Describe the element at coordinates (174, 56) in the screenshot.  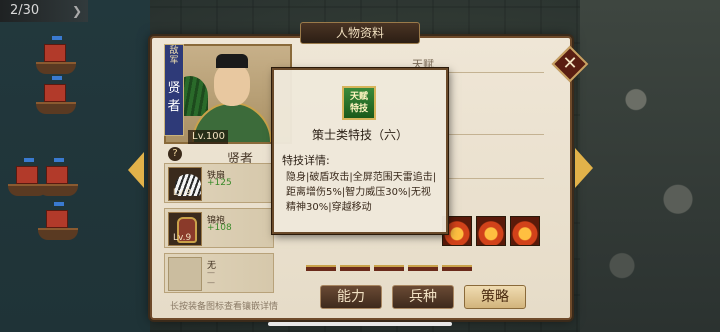
I see `camp-label: 敌军` at that location.